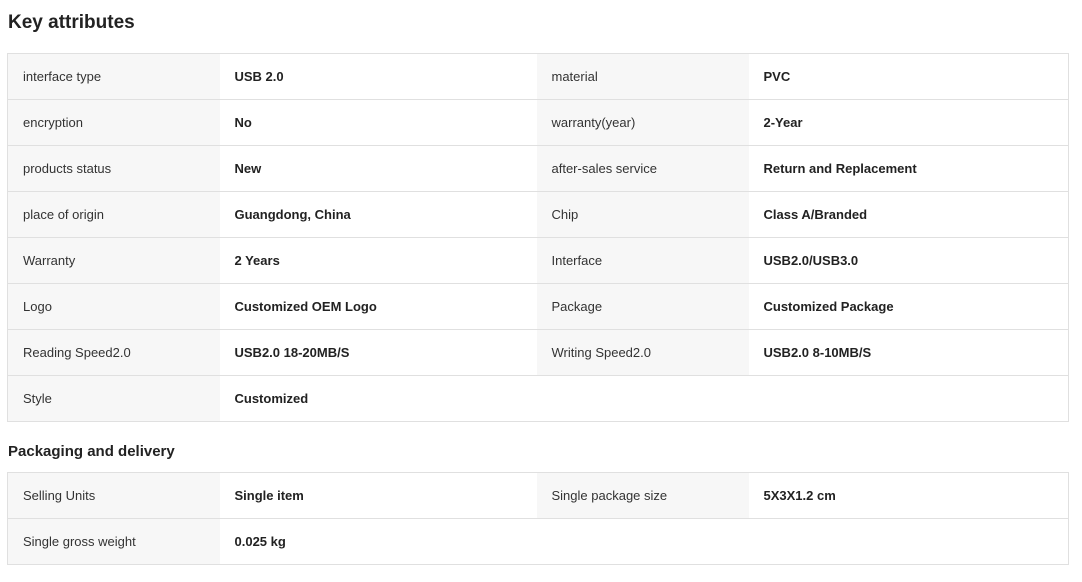 This screenshot has width=1082, height=582. I want to click on attribute-value: Customized, so click(378, 398).